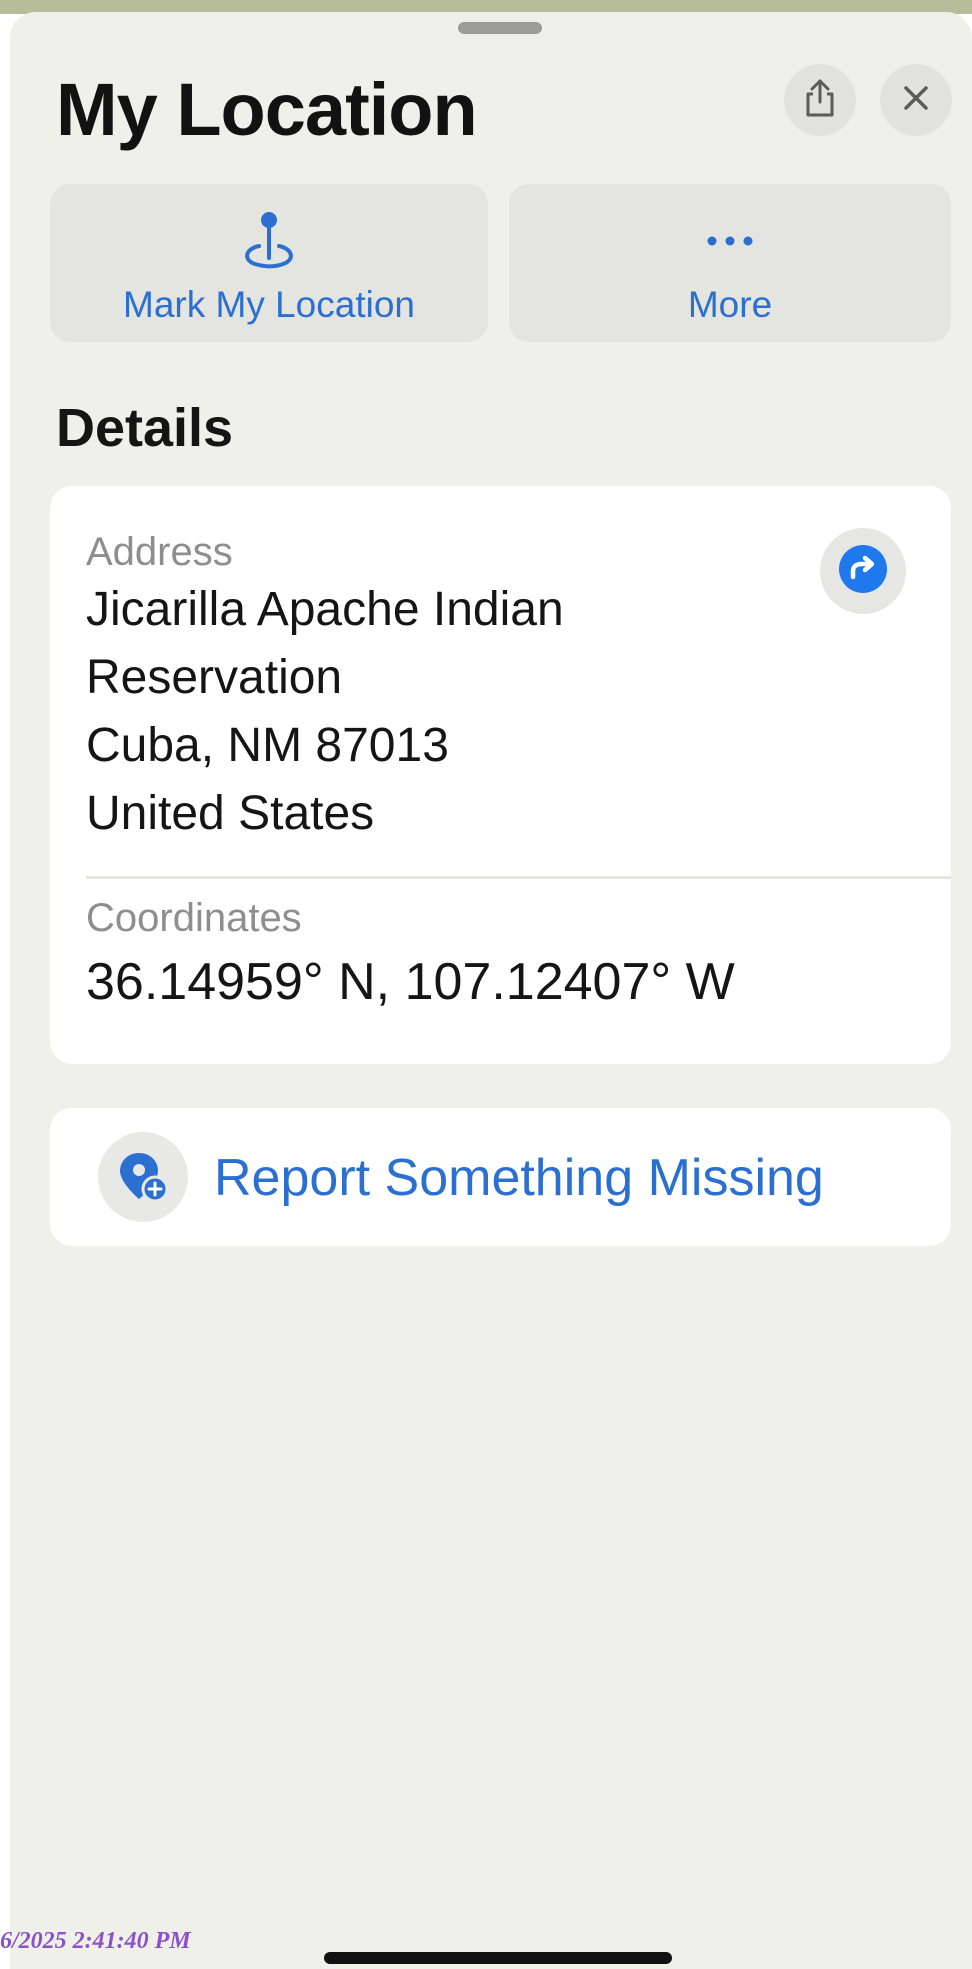 This screenshot has height=1969, width=972. Describe the element at coordinates (500, 28) in the screenshot. I see `sheet-grabber` at that location.